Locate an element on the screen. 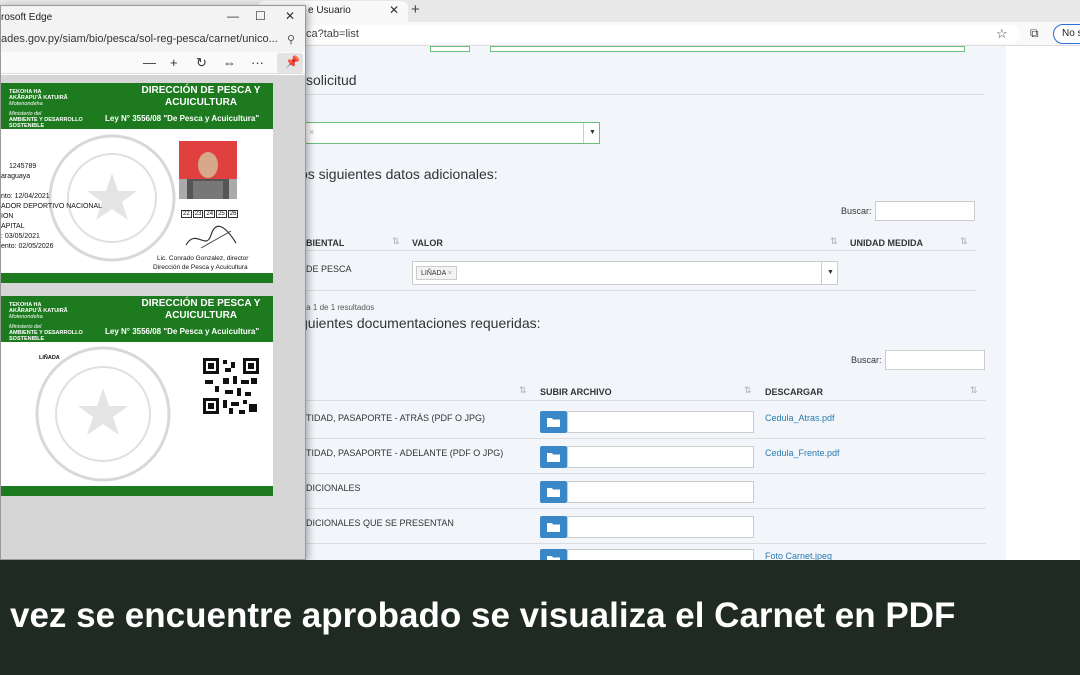  pin-button: 📌 is located at coordinates (290, 63).